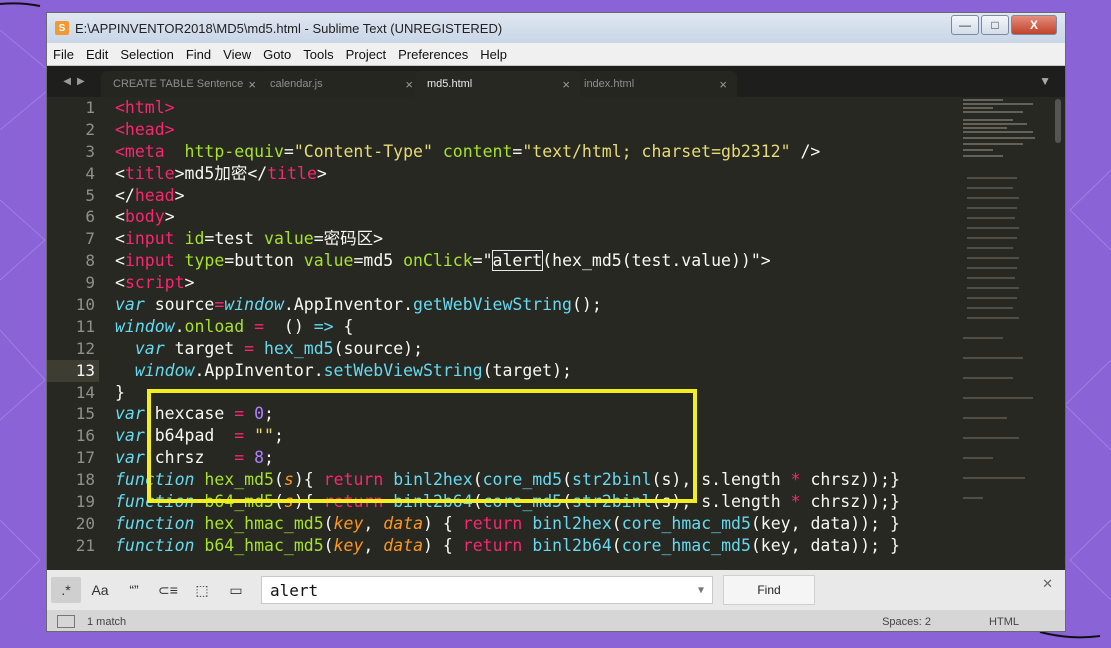  I want to click on panel-toggle-icon, so click(66, 621).